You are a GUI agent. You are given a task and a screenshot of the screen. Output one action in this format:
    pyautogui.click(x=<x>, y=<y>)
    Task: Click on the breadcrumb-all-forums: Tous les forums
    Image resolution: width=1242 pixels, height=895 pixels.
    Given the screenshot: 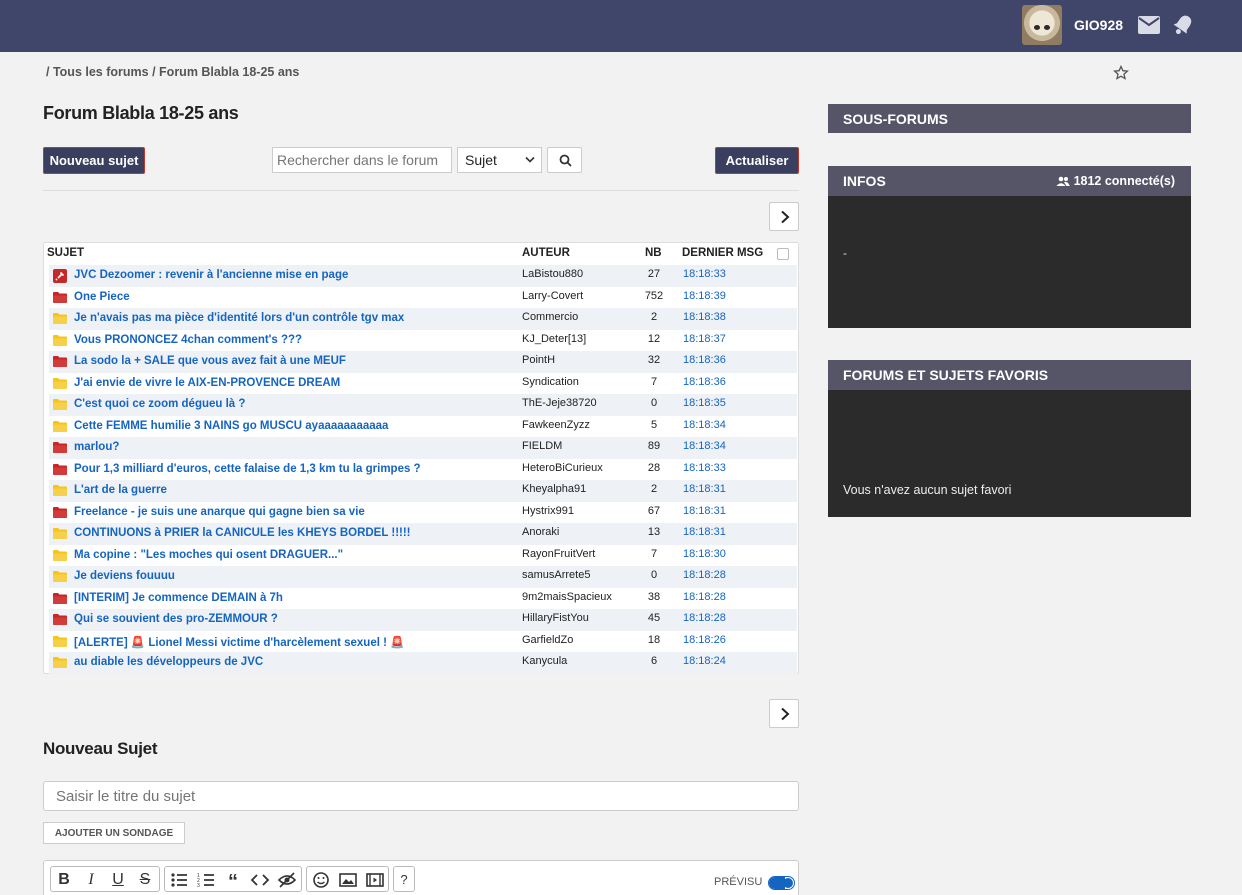 What is the action you would take?
    pyautogui.click(x=101, y=72)
    